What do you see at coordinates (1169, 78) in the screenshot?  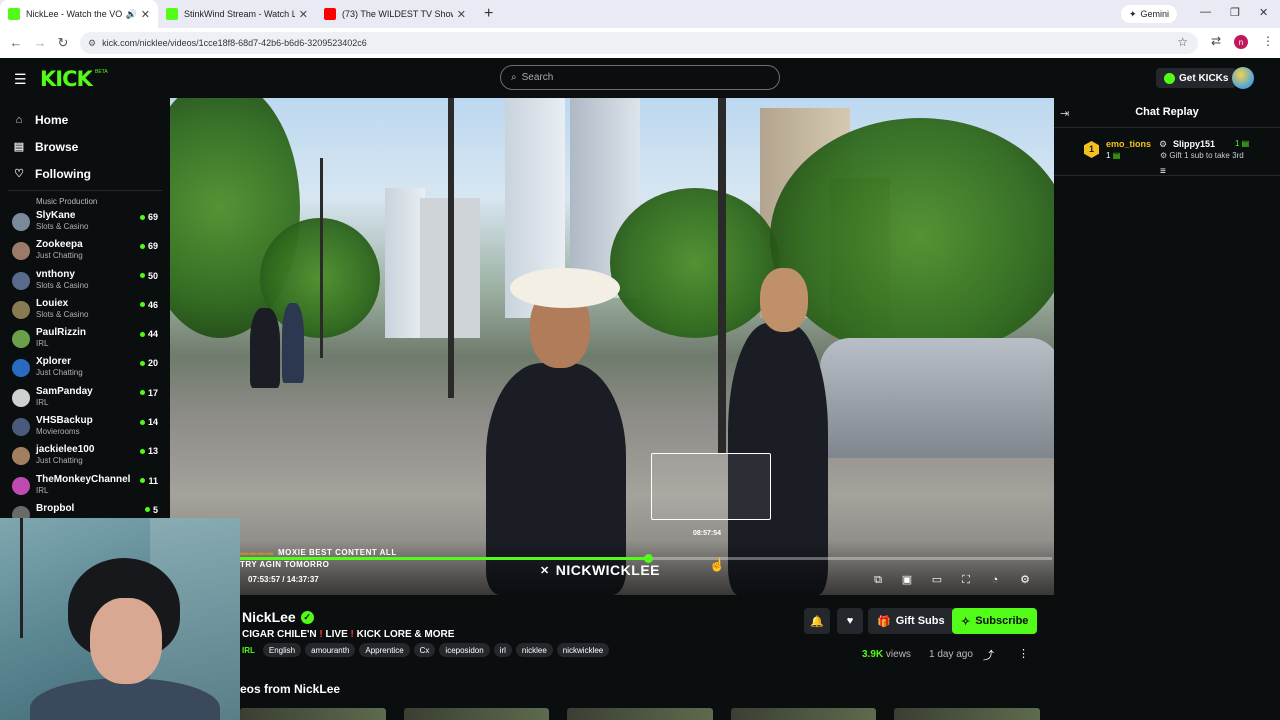 I see `kicks-coin-icon` at bounding box center [1169, 78].